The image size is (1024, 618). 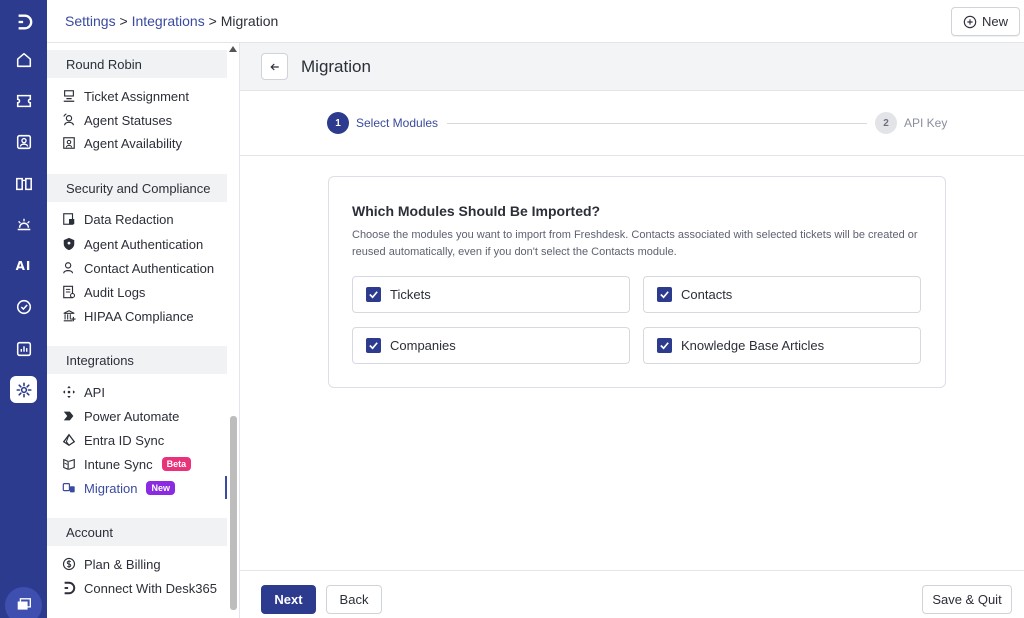 I want to click on nav-item-connect-desk365: Connect With Desk365, so click(x=139, y=588).